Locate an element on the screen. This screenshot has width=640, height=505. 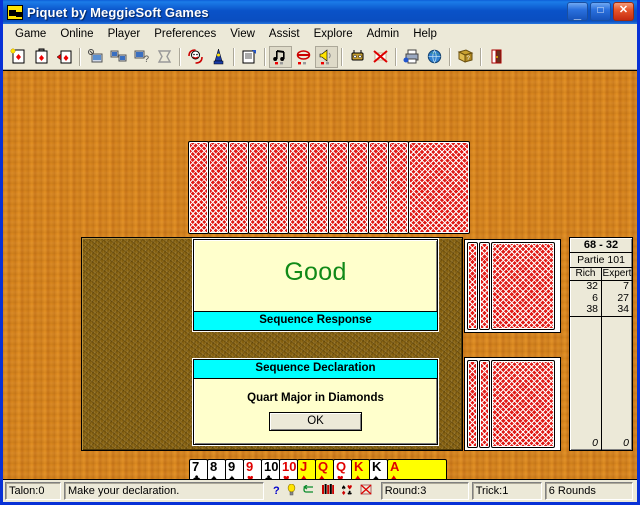
score-partie: Partie 101 is located at coordinates (601, 260).